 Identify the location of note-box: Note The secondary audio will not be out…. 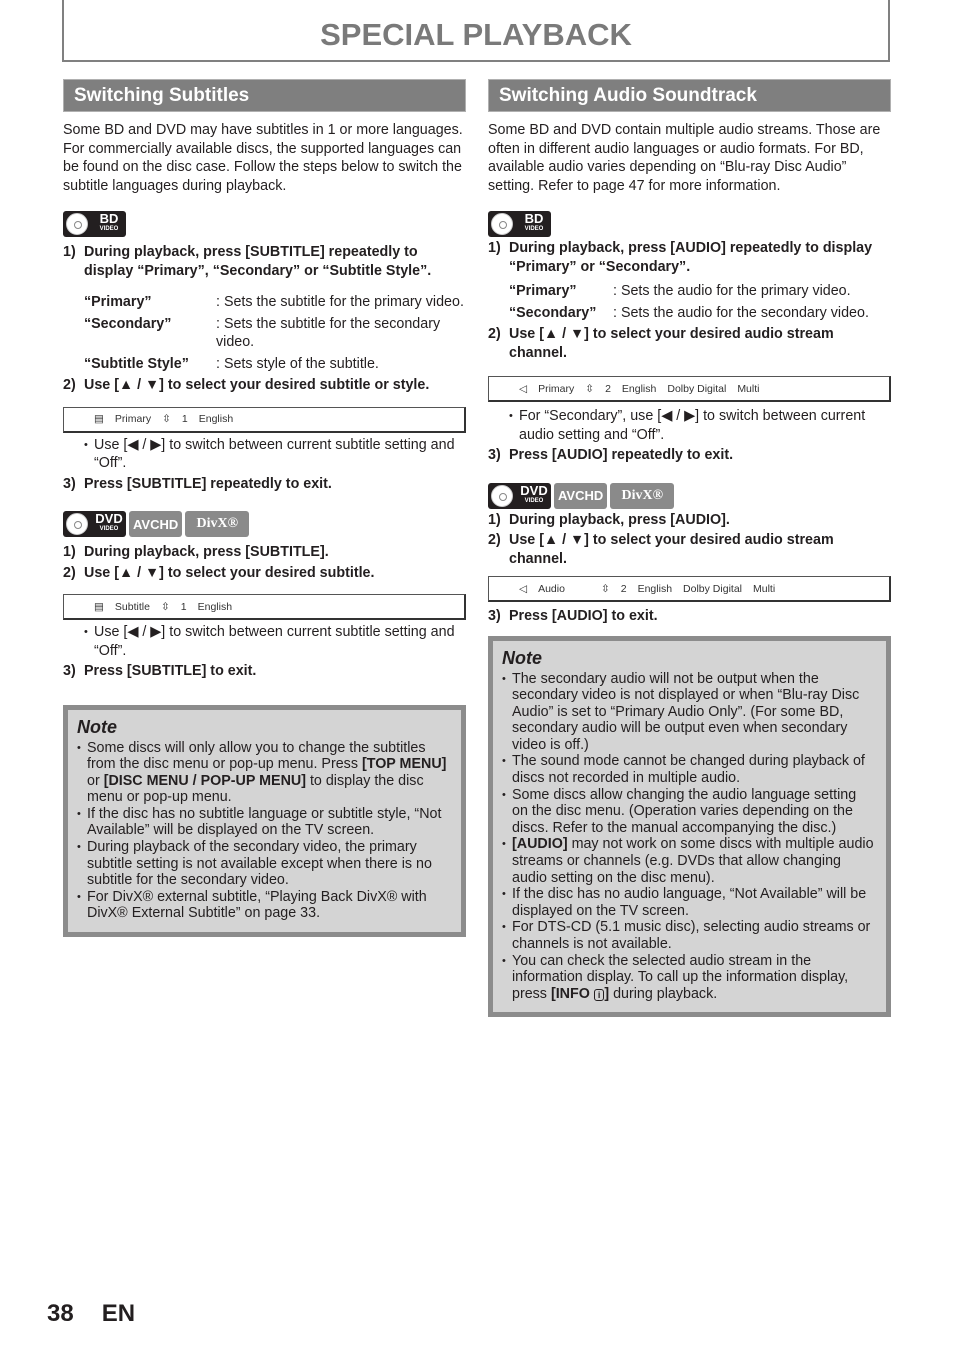
(689, 826).